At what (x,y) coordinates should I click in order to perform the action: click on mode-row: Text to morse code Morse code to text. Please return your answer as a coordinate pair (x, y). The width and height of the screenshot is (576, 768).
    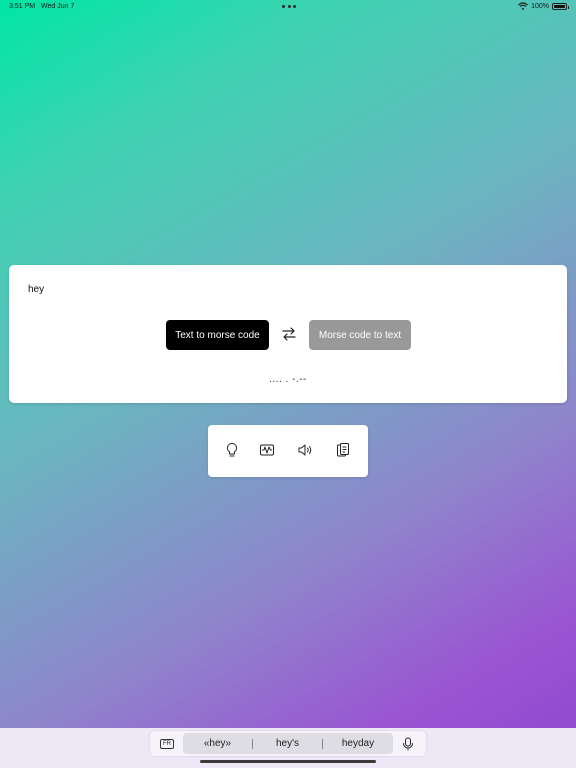
    Looking at the image, I should click on (288, 335).